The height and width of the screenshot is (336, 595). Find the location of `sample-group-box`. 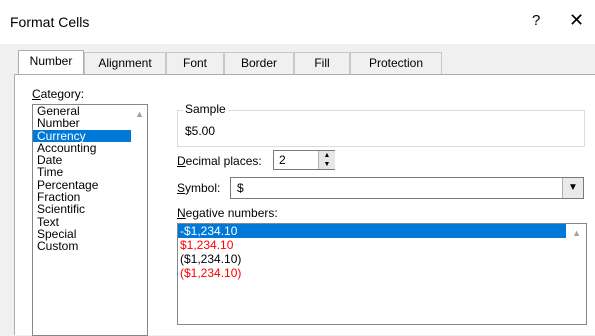

sample-group-box is located at coordinates (381, 128).